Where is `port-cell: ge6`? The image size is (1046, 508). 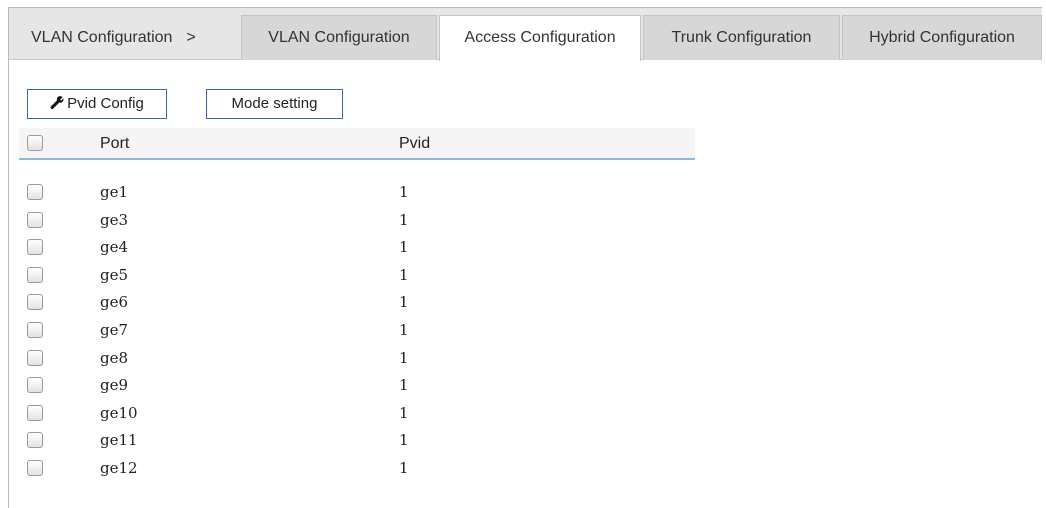
port-cell: ge6 is located at coordinates (114, 302).